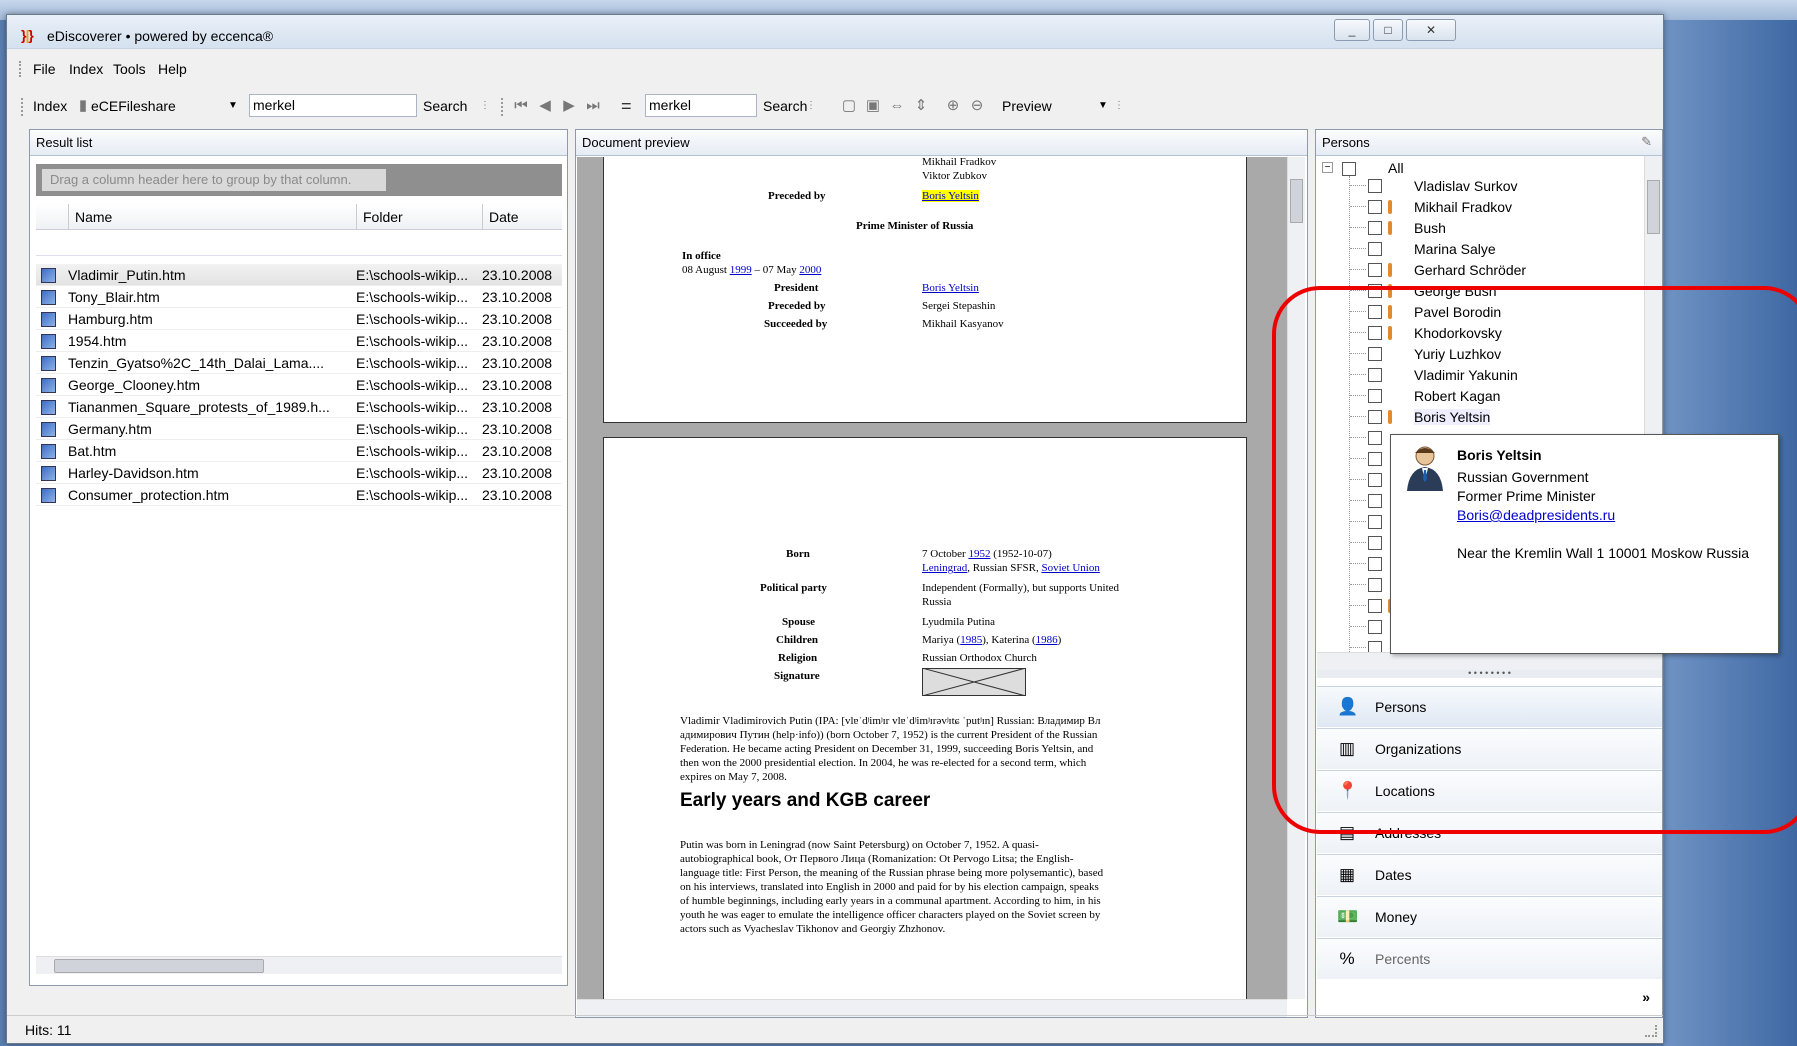  I want to click on page1-preceded-link: Boris Yeltsin, so click(950, 196).